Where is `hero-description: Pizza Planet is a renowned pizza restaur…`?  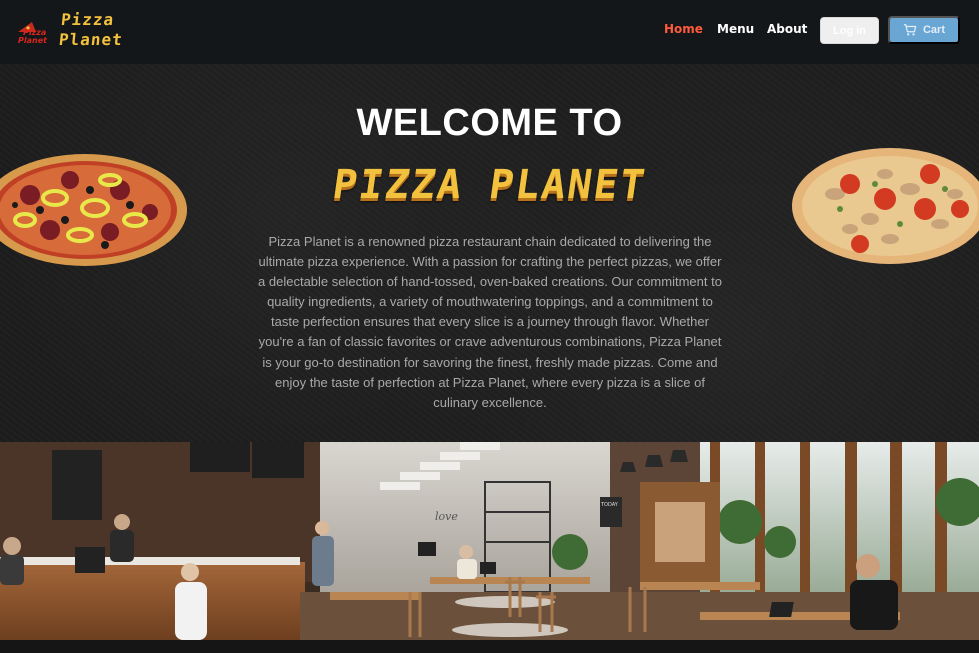
hero-description: Pizza Planet is a renowned pizza restaur… is located at coordinates (490, 322).